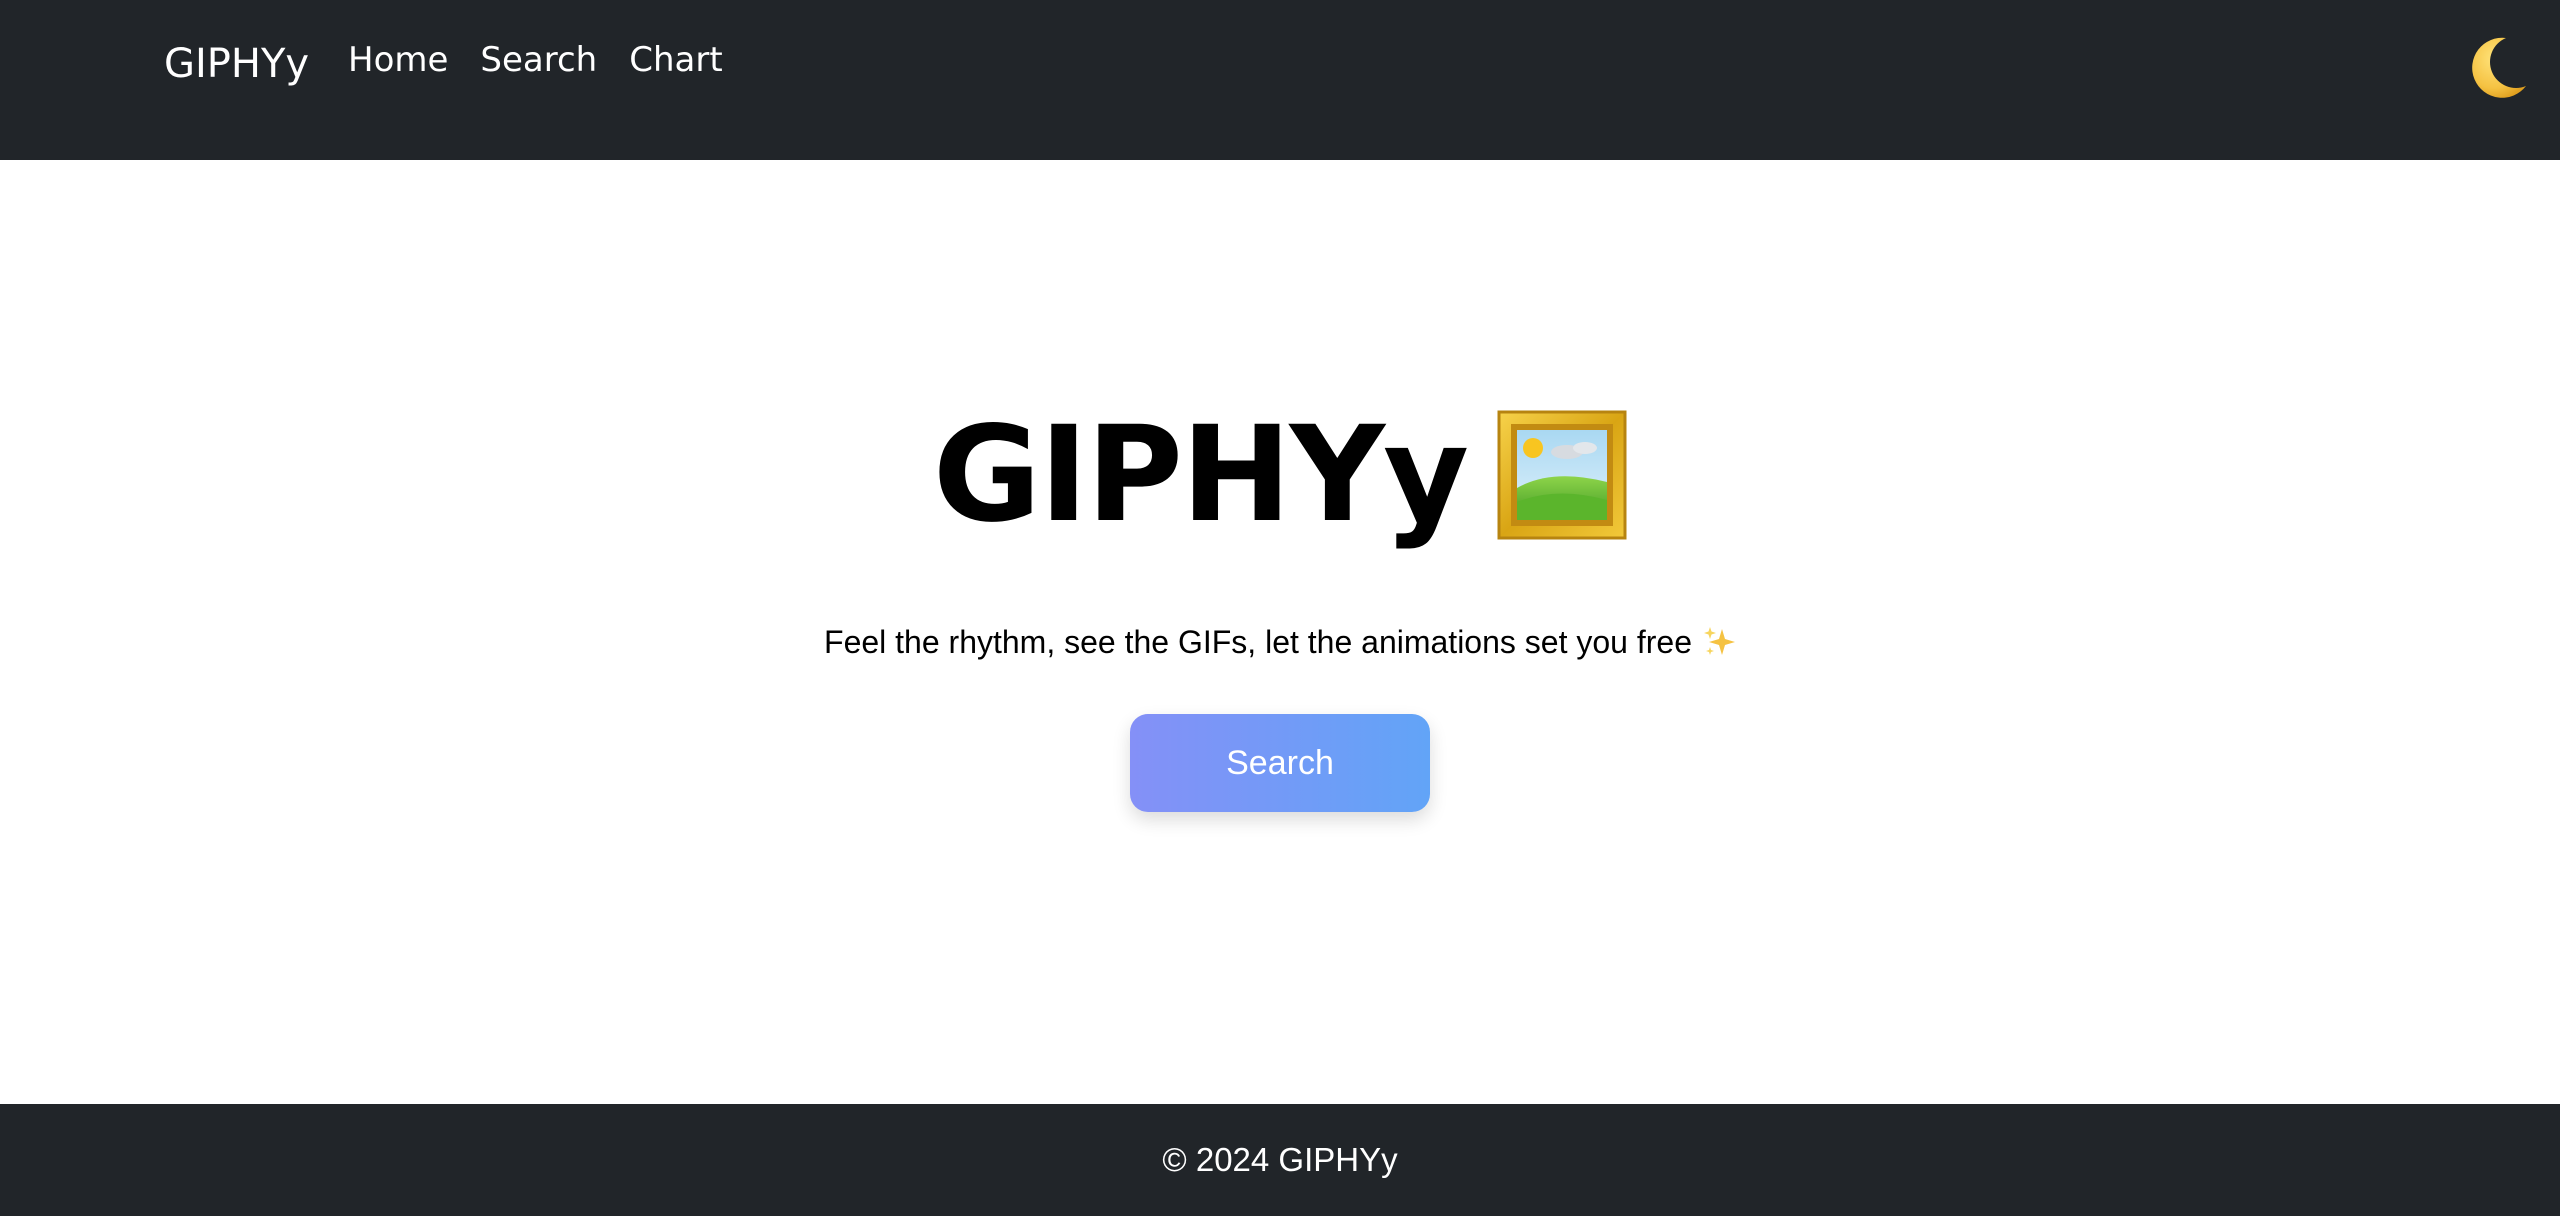 The height and width of the screenshot is (1216, 2560). What do you see at coordinates (1200, 475) in the screenshot?
I see `hero-title: GIPHYy` at bounding box center [1200, 475].